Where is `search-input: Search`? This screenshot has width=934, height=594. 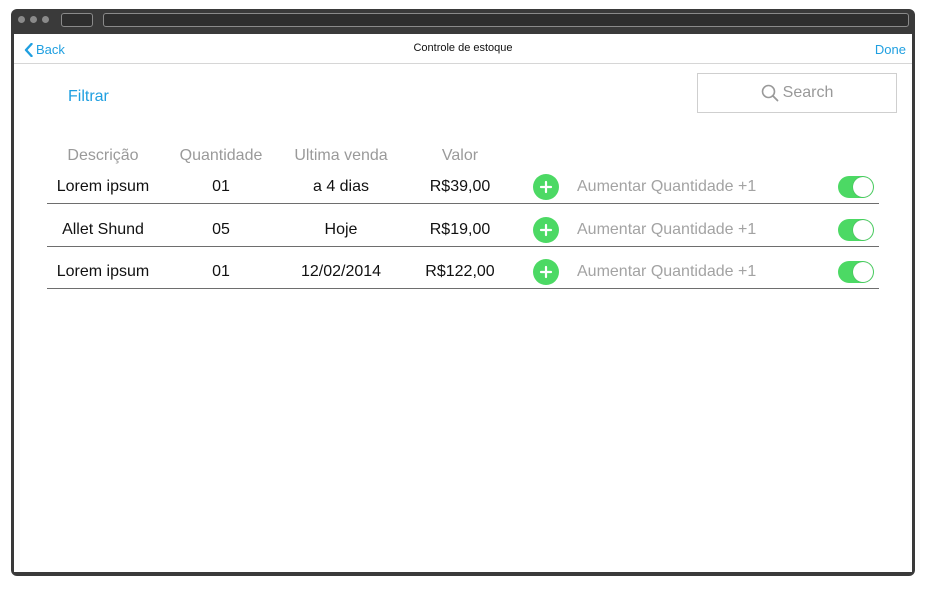
search-input: Search is located at coordinates (797, 93).